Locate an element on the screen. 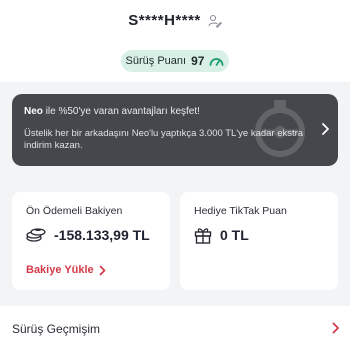  username: S****H**** is located at coordinates (164, 20).